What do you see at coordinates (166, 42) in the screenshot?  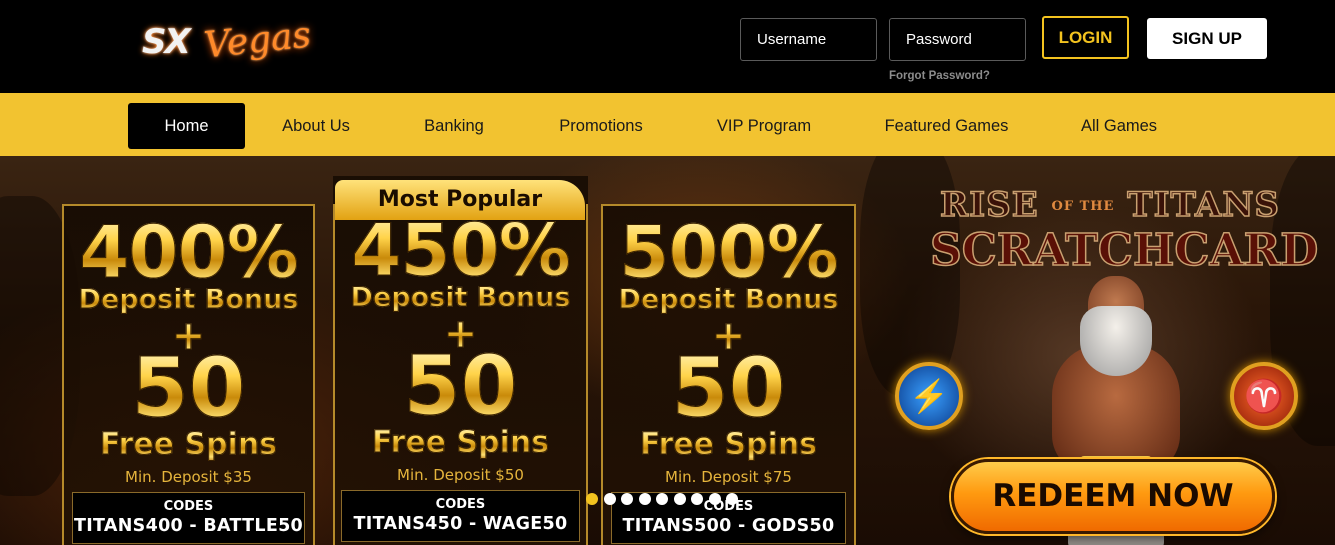 I see `logo-sx: SX` at bounding box center [166, 42].